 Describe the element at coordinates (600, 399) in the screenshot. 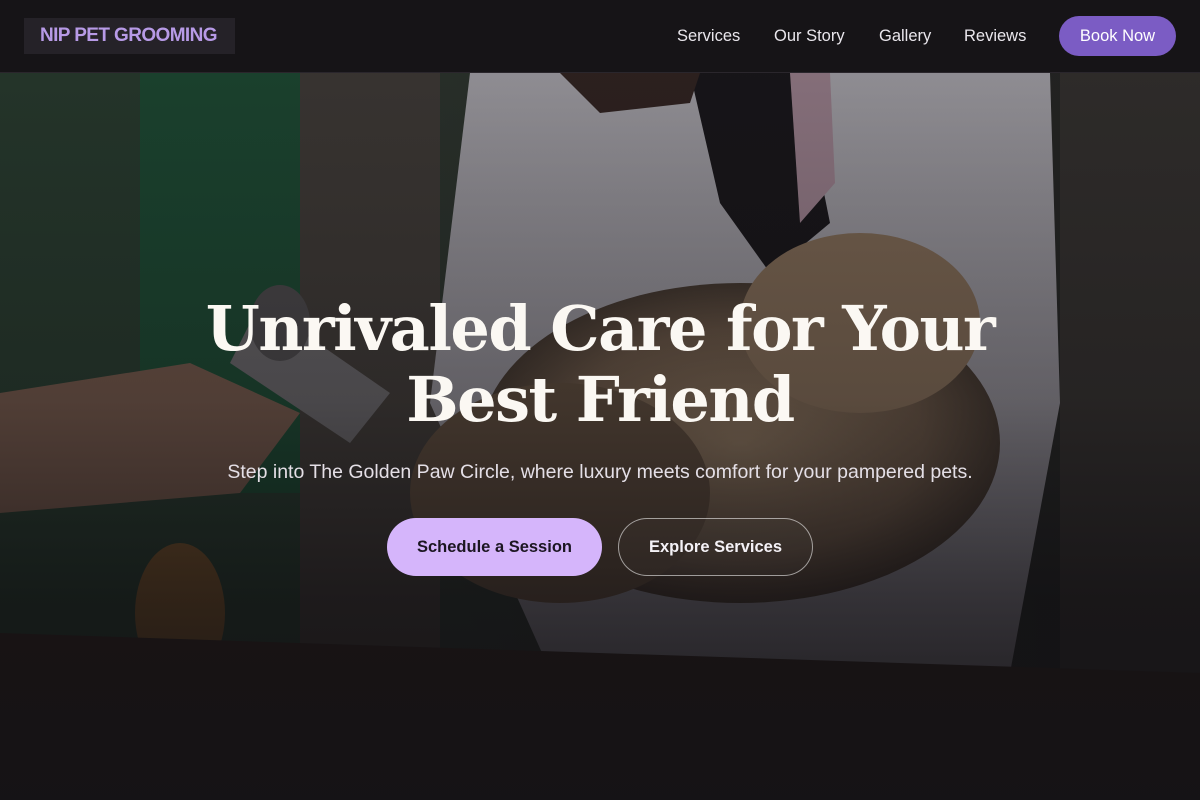

I see `hero-heading-line-2: Best Friend` at that location.